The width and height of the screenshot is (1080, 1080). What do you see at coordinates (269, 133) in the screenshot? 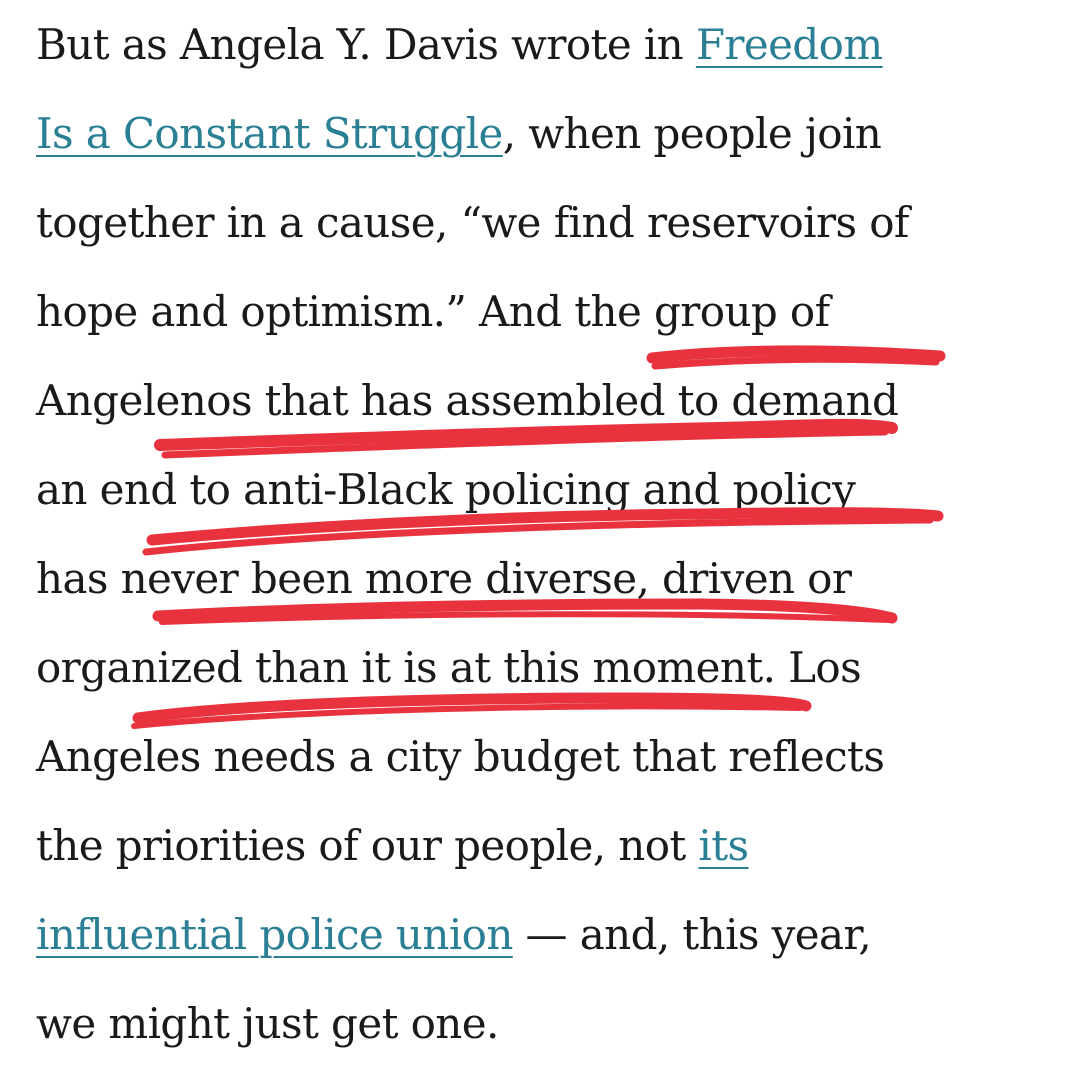
I see `freedom-book-link-continued: Is a Constant Struggle` at bounding box center [269, 133].